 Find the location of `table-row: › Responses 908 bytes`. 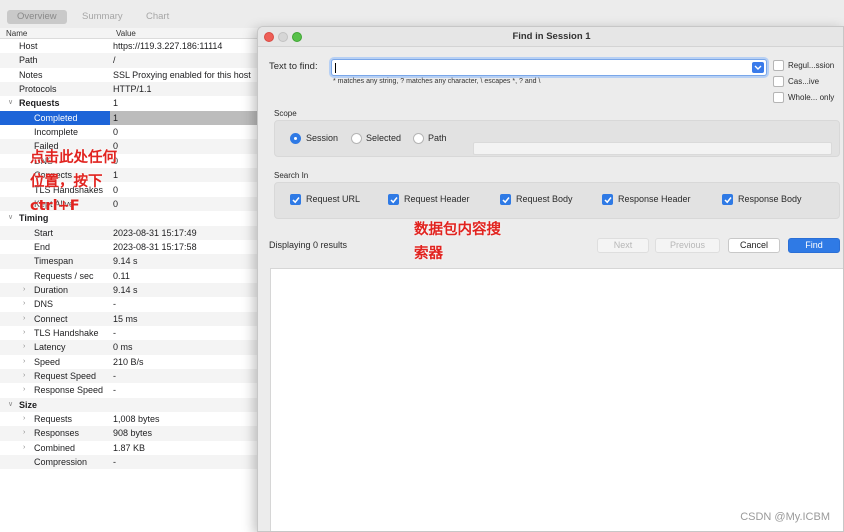

table-row: › Responses 908 bytes is located at coordinates (130, 433).